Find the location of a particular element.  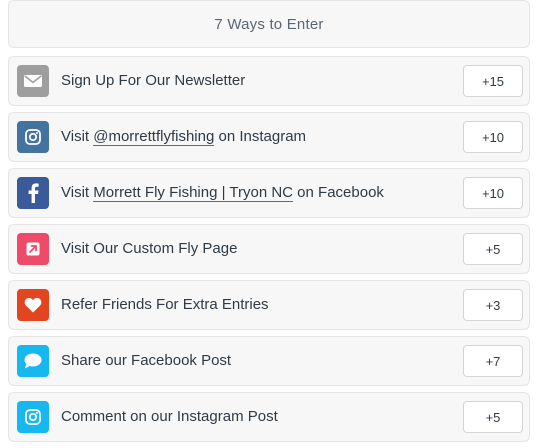

facebook-icon is located at coordinates (33, 193).